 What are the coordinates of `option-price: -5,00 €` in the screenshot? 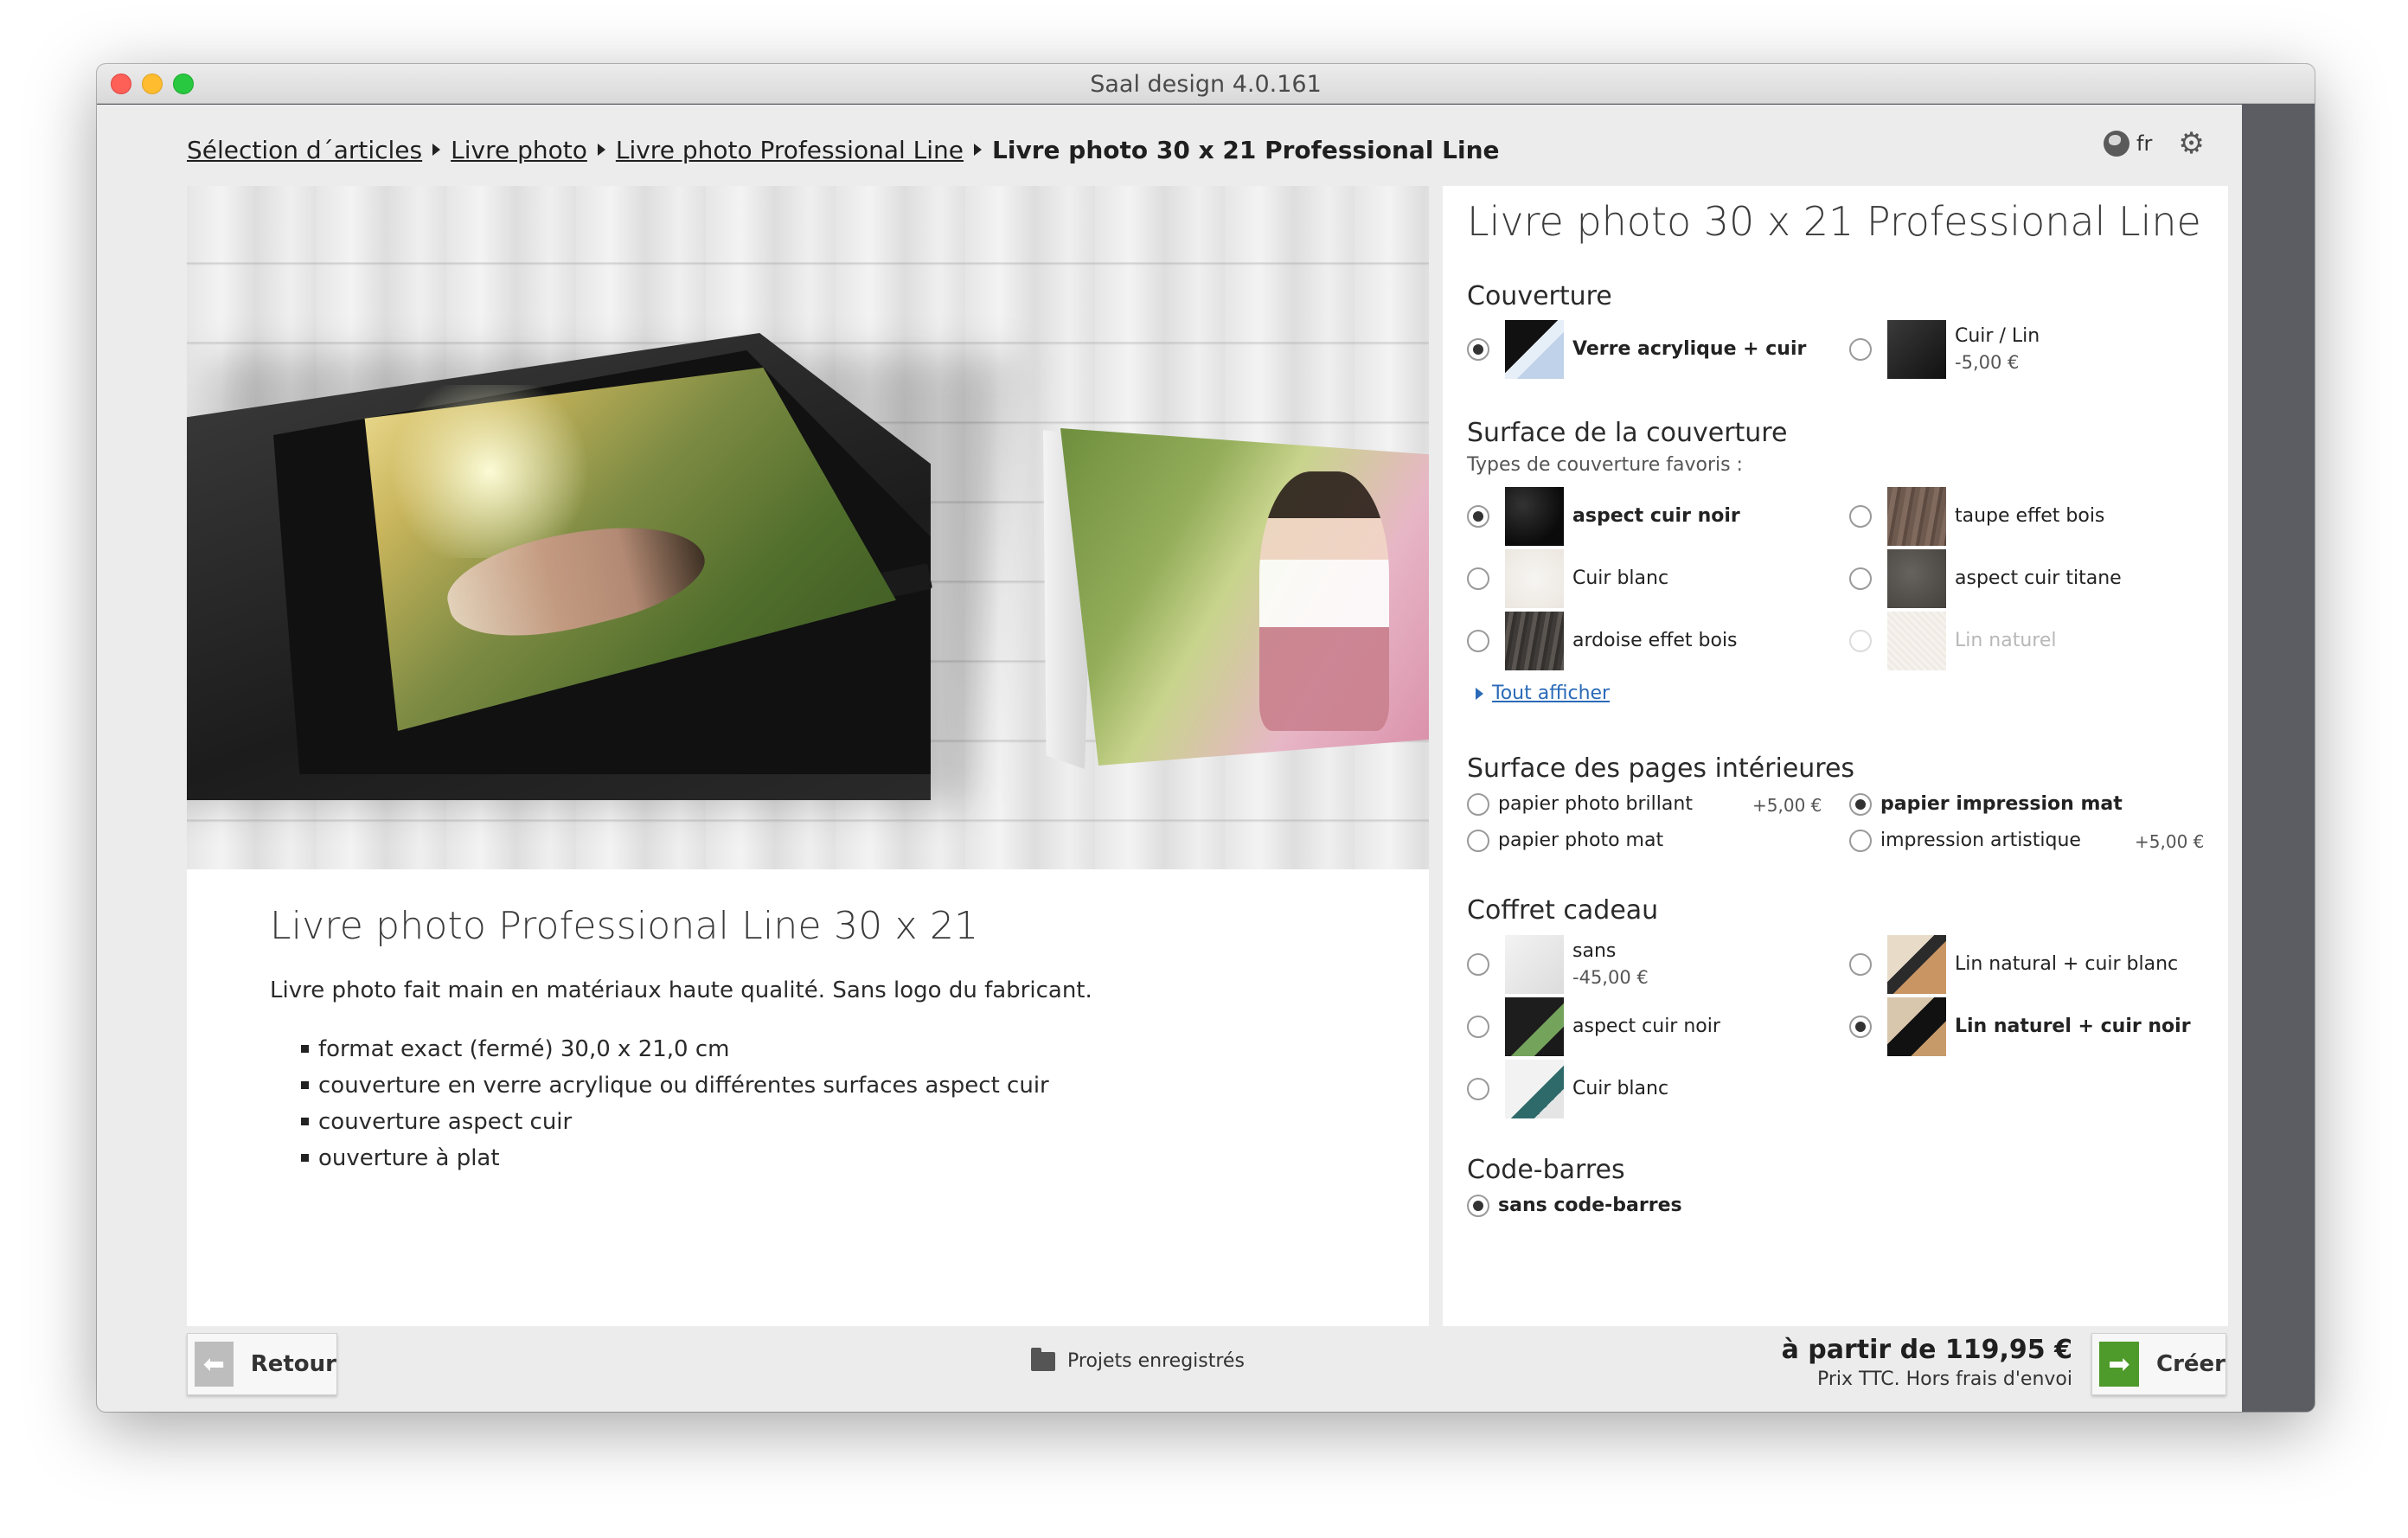 It's located at (1987, 362).